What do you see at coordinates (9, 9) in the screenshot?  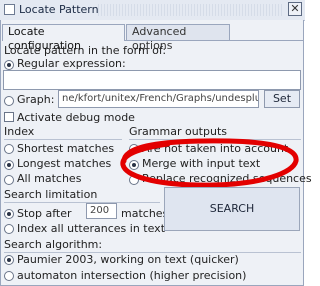 I see `window-system-checkbox` at bounding box center [9, 9].